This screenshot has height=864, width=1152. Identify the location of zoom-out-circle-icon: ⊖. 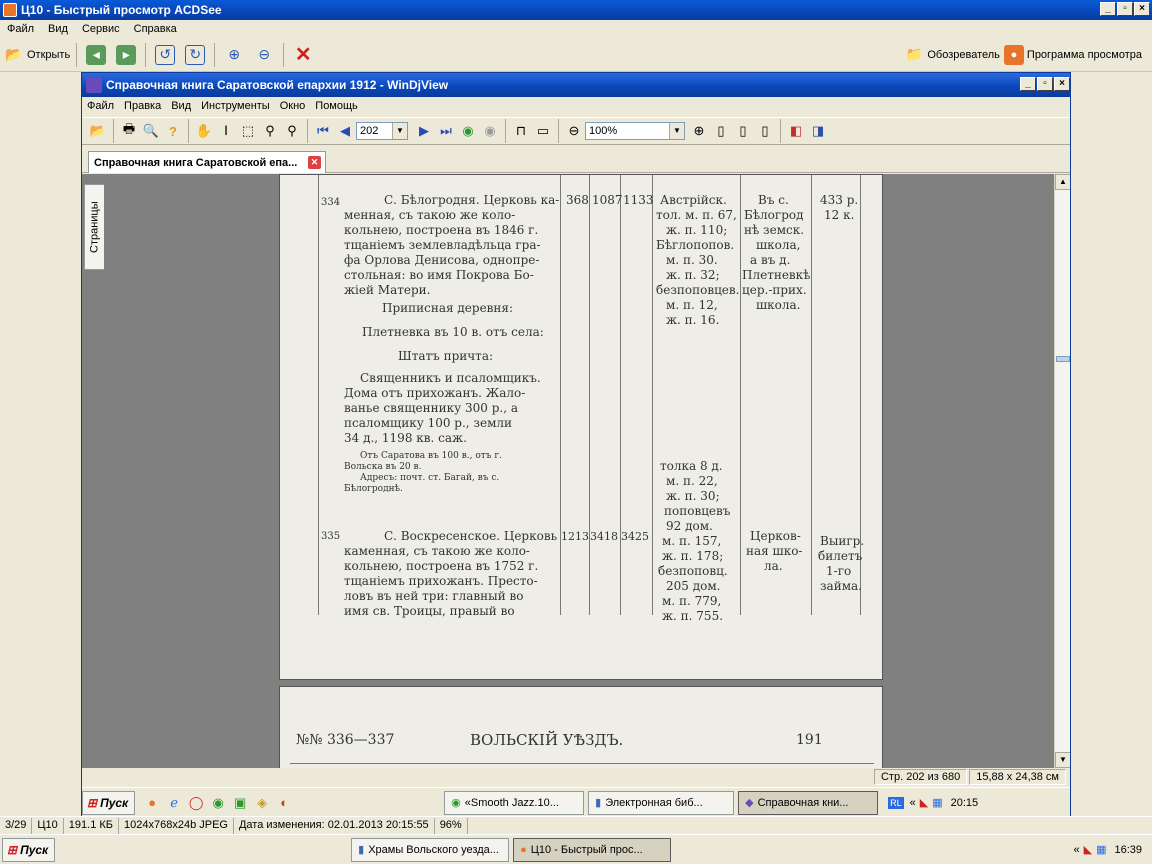
(574, 131).